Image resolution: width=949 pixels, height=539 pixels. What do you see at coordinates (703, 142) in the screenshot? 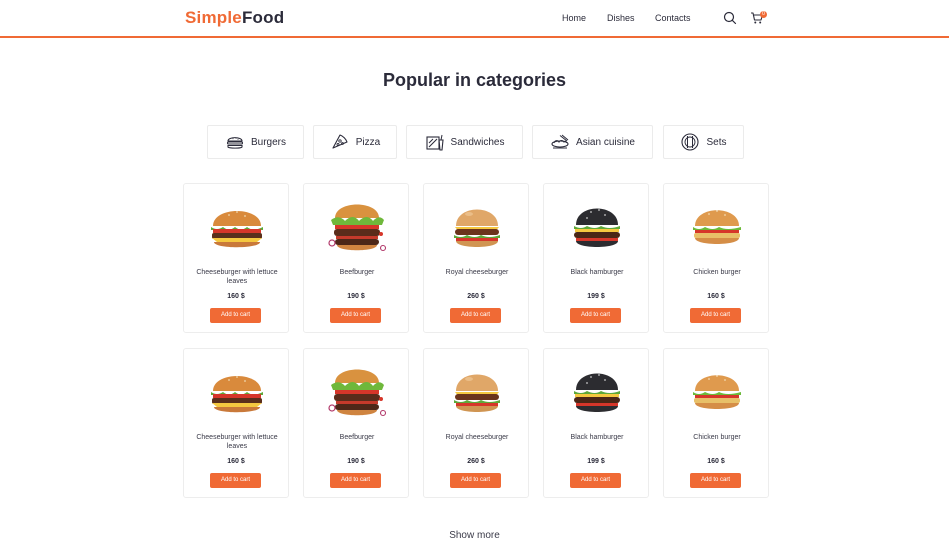
I see `category-sets: Sets` at bounding box center [703, 142].